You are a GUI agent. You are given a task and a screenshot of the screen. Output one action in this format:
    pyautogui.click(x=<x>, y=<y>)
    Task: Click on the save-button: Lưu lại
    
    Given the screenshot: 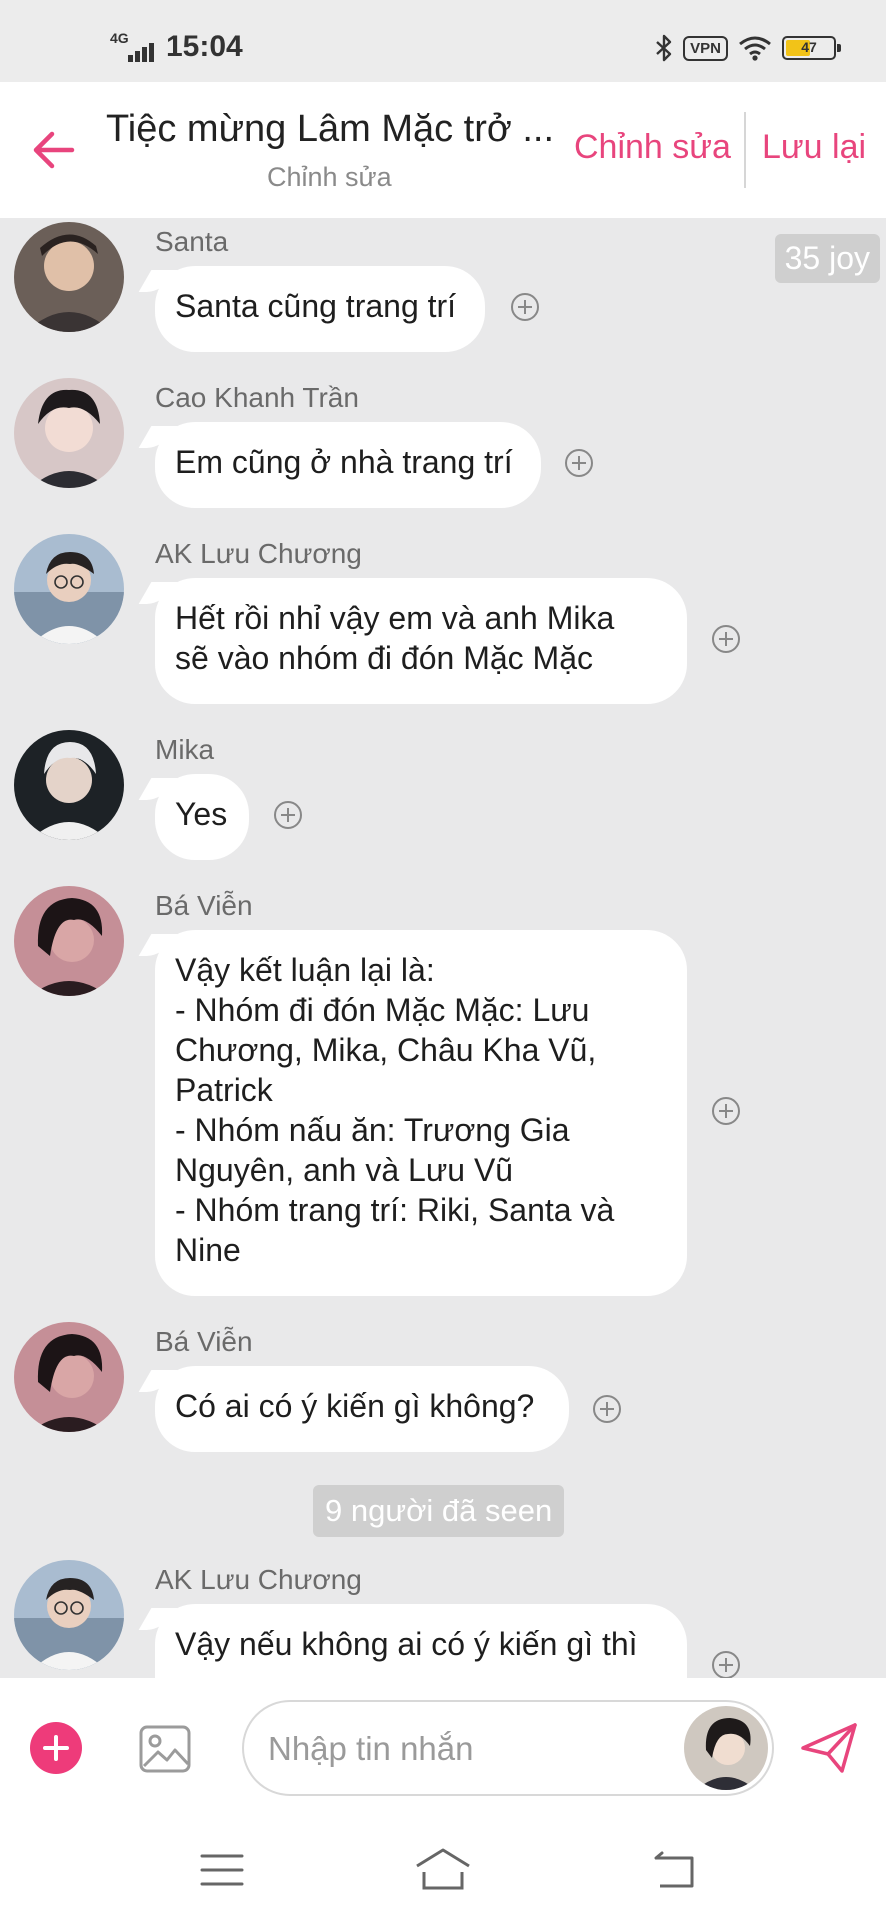 What is the action you would take?
    pyautogui.click(x=814, y=147)
    